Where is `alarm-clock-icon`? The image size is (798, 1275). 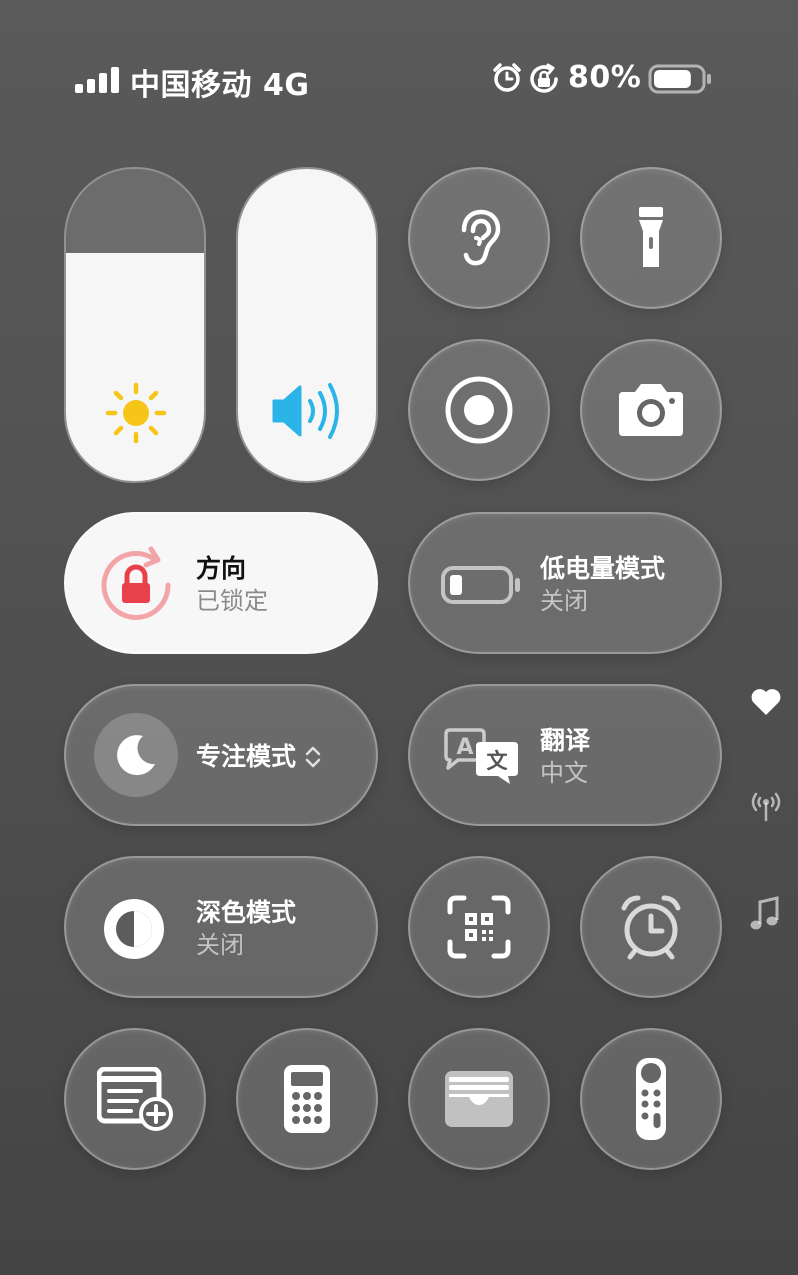 alarm-clock-icon is located at coordinates (651, 927).